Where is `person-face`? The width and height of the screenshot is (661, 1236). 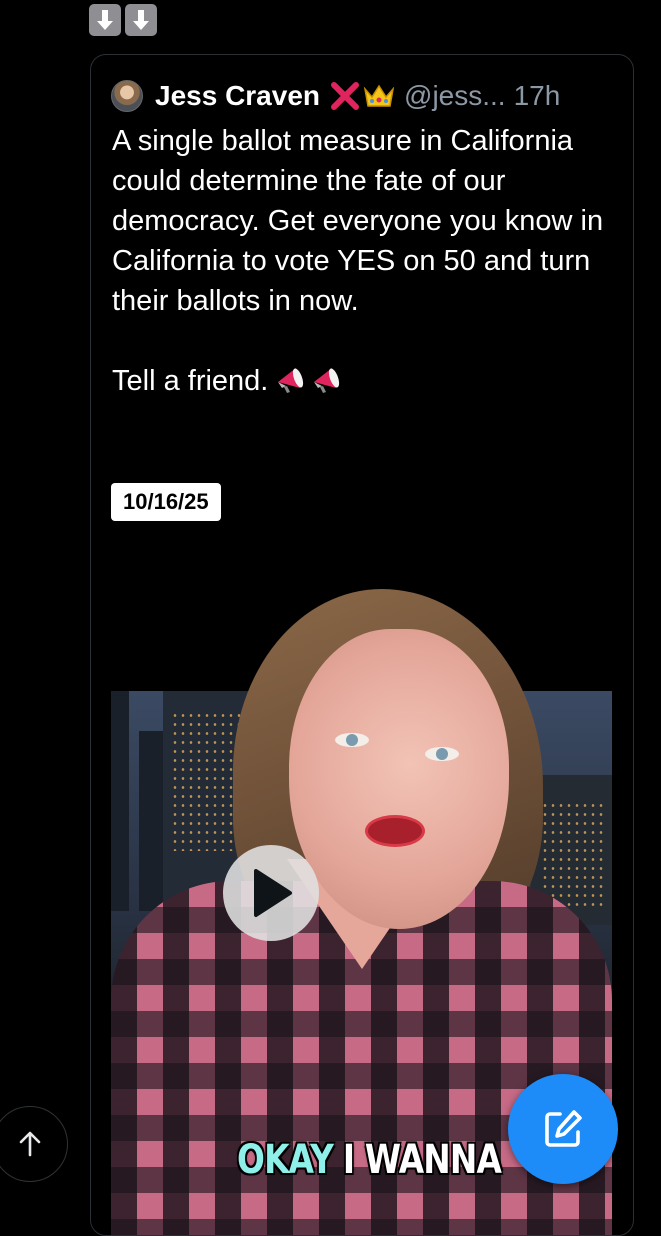 person-face is located at coordinates (399, 779).